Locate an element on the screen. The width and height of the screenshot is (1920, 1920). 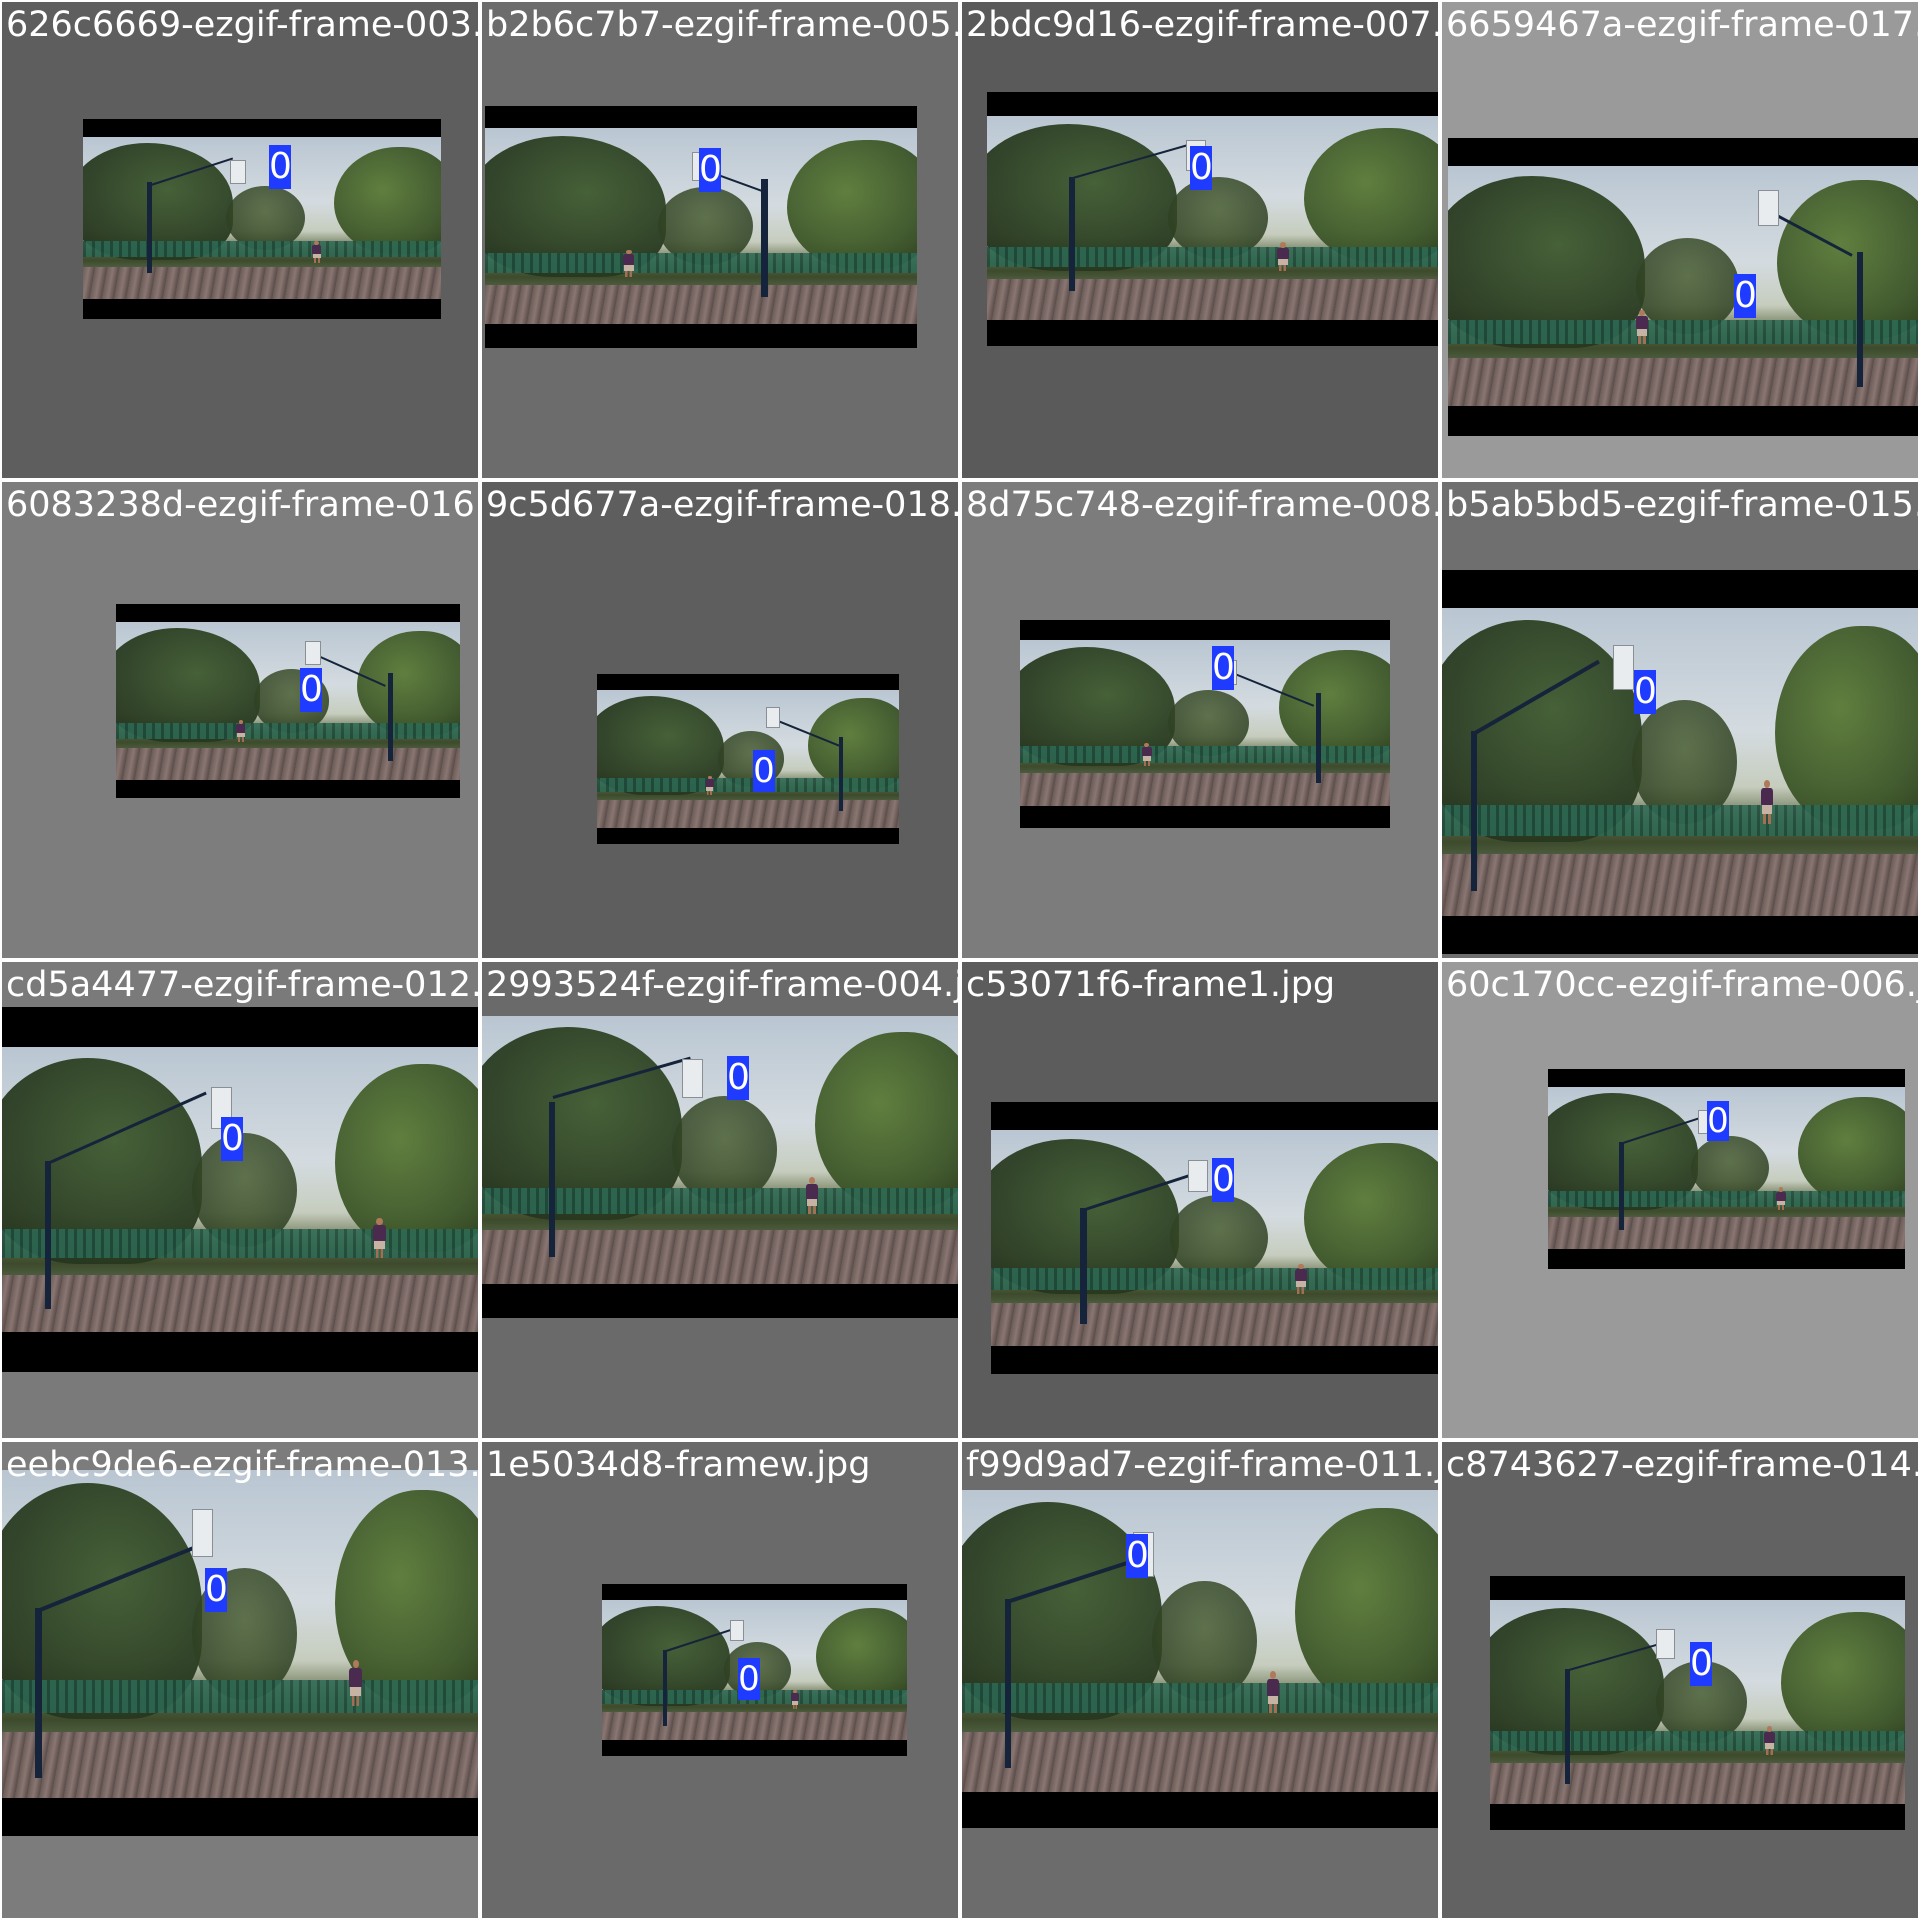
mosaic-tile: 1e5034d8-framew.jpg 0 is located at coordinates (720, 1680).